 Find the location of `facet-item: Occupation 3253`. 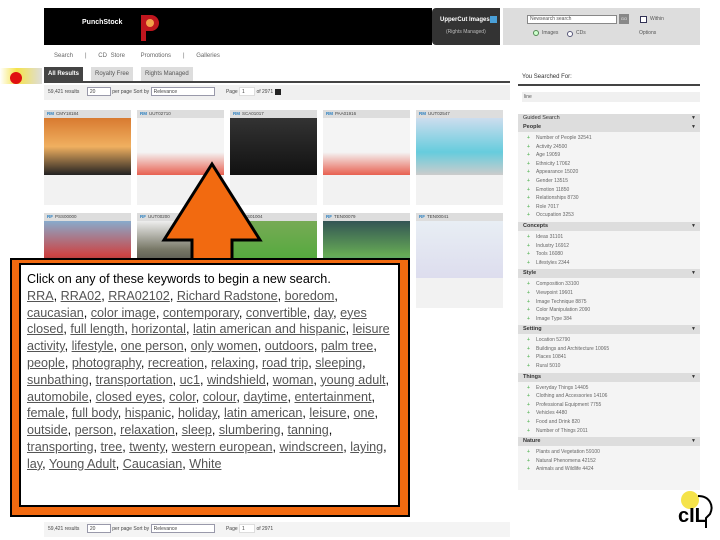

facet-item: Occupation 3253 is located at coordinates (609, 215).